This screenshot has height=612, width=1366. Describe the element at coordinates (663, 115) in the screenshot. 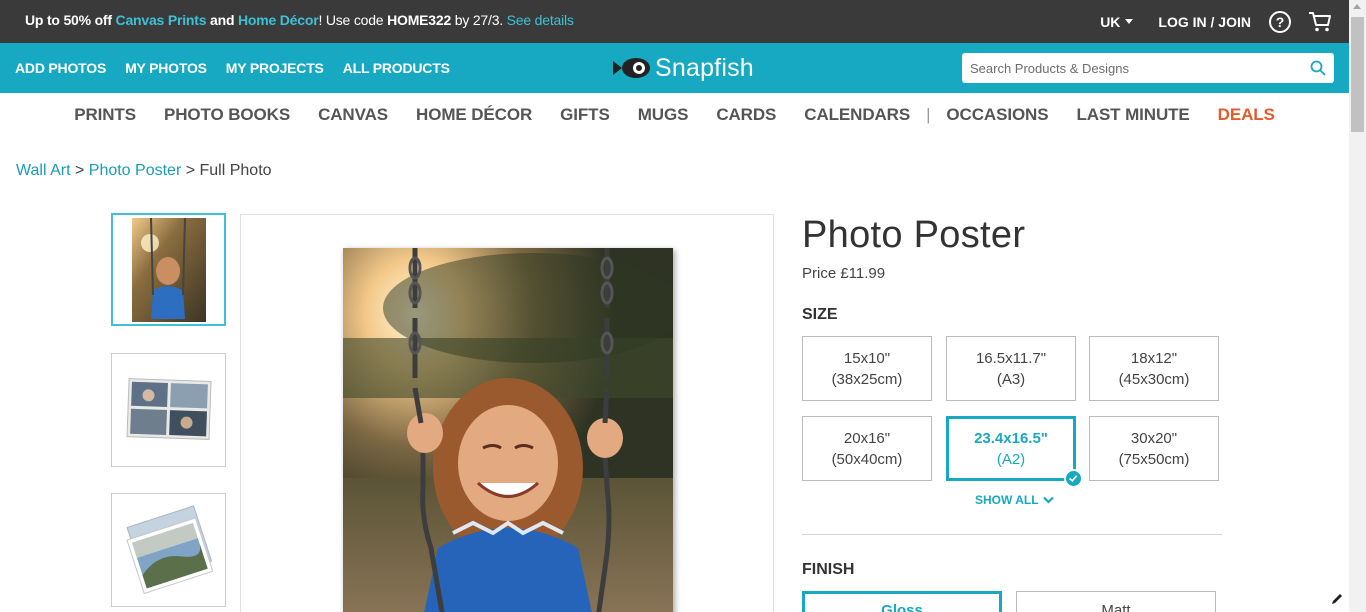

I see `cat-mugs: MUGS` at that location.